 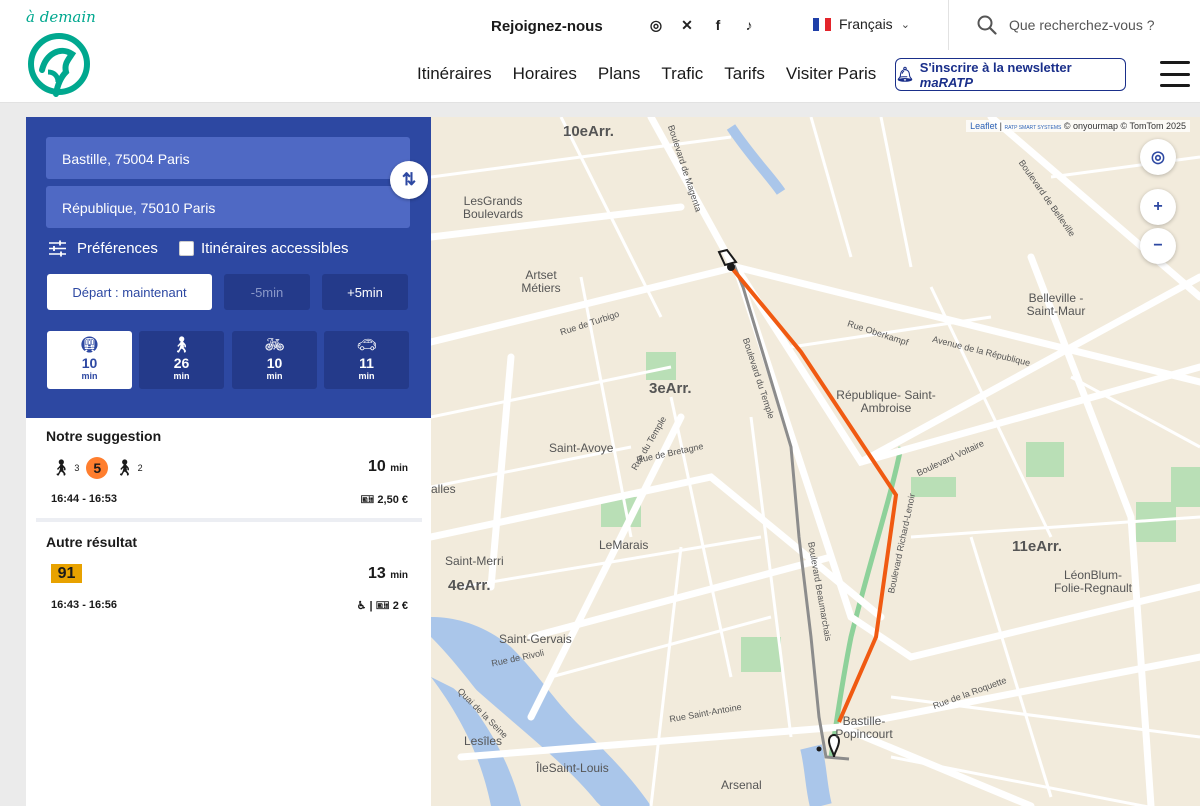 I want to click on nav-tarifs: Tarifs, so click(x=744, y=74).